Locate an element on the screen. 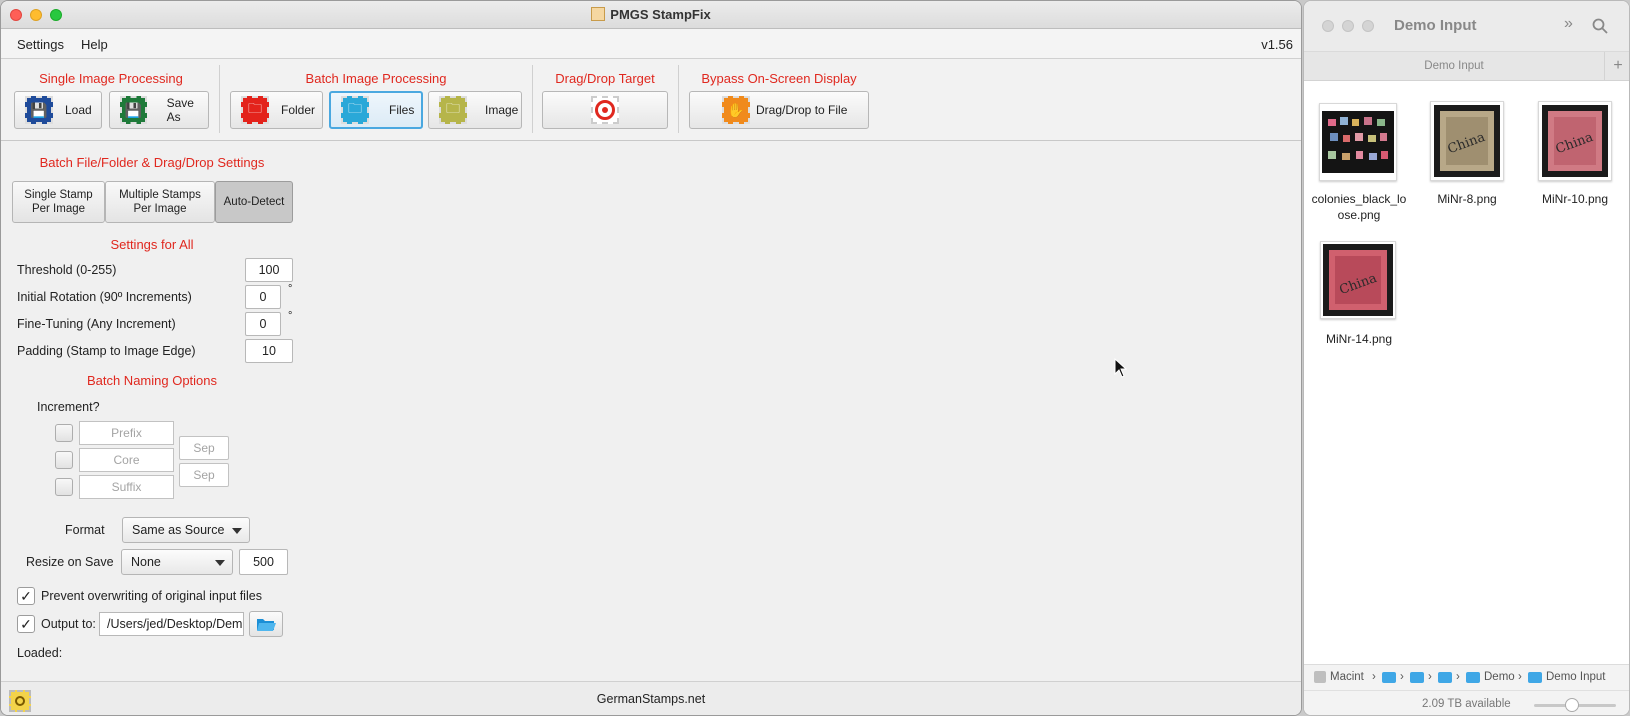 Image resolution: width=1630 pixels, height=716 pixels. folder-open-icon is located at coordinates (266, 625).